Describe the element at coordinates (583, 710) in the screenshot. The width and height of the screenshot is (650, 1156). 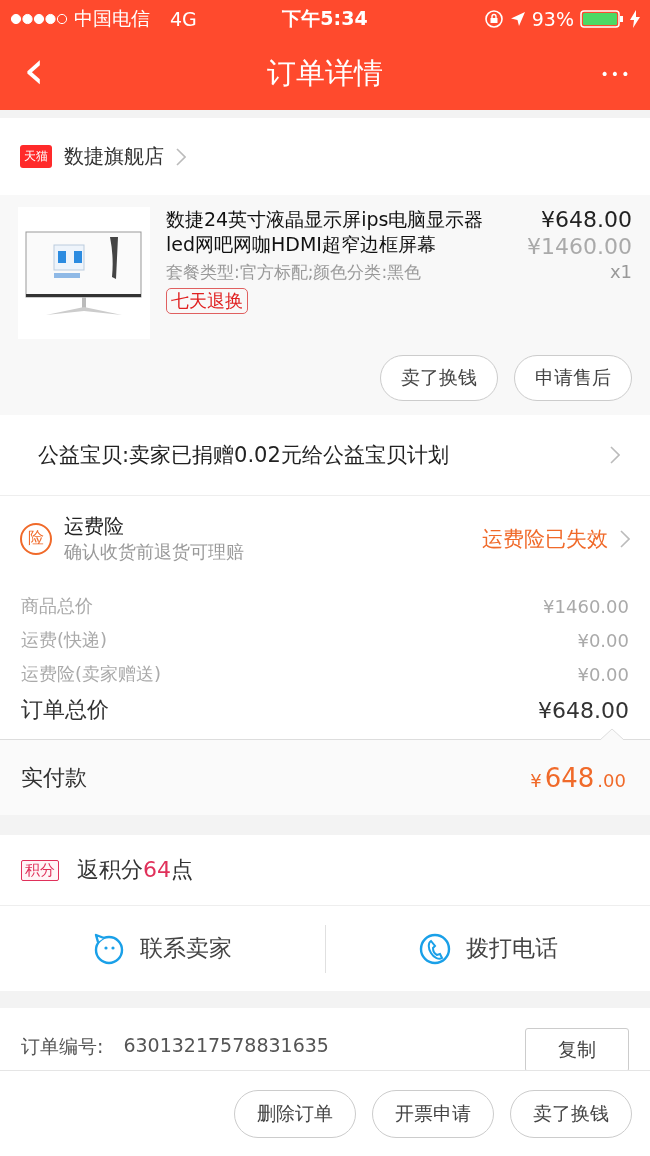
I see `price-value: ¥648.00` at that location.